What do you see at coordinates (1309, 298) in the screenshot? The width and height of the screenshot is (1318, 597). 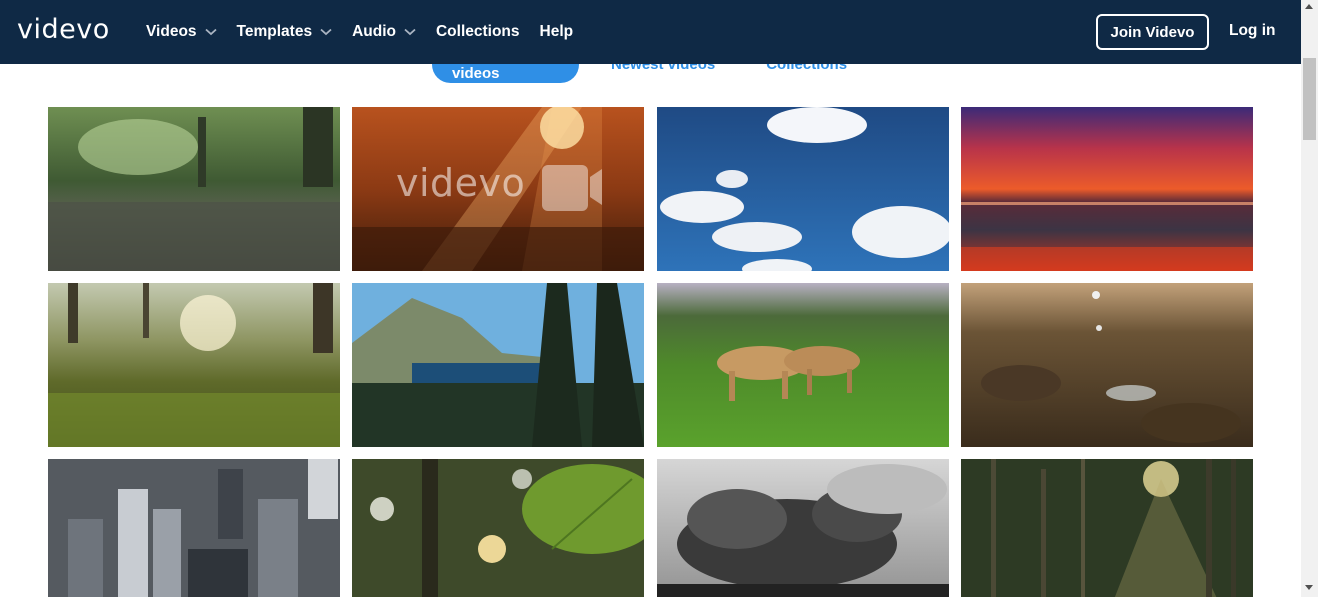 I see `page-scrollbar` at bounding box center [1309, 298].